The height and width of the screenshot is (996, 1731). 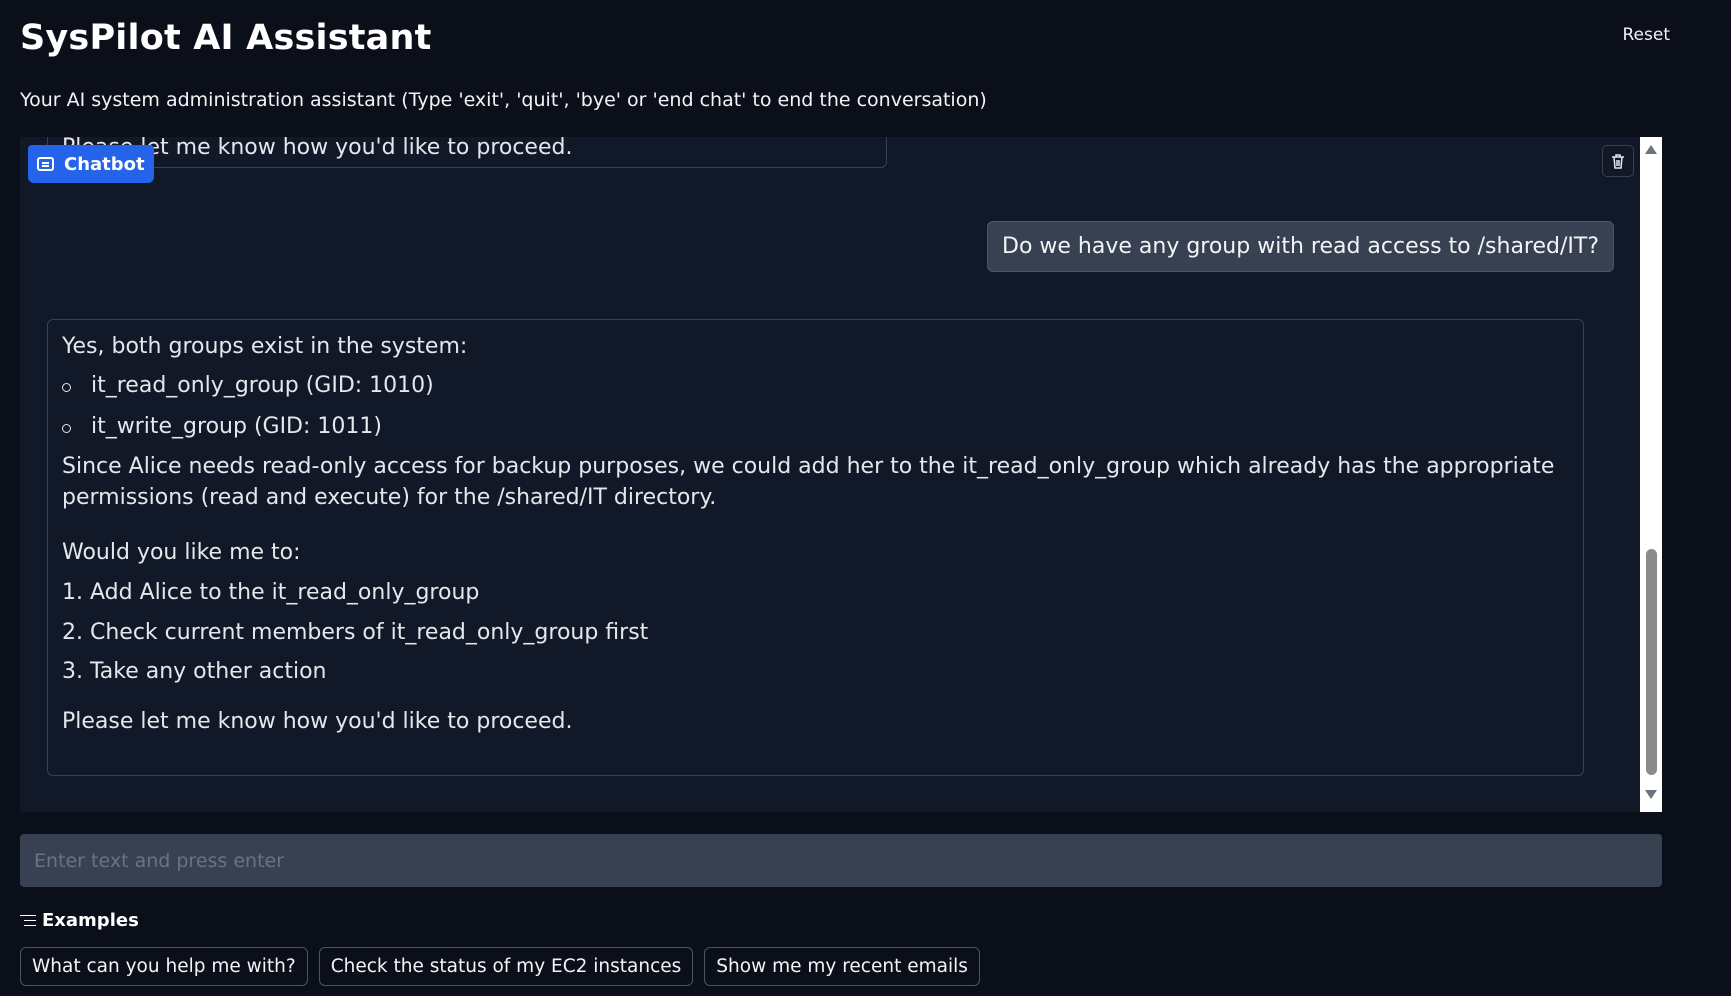 What do you see at coordinates (1651, 474) in the screenshot?
I see `scrollbar` at bounding box center [1651, 474].